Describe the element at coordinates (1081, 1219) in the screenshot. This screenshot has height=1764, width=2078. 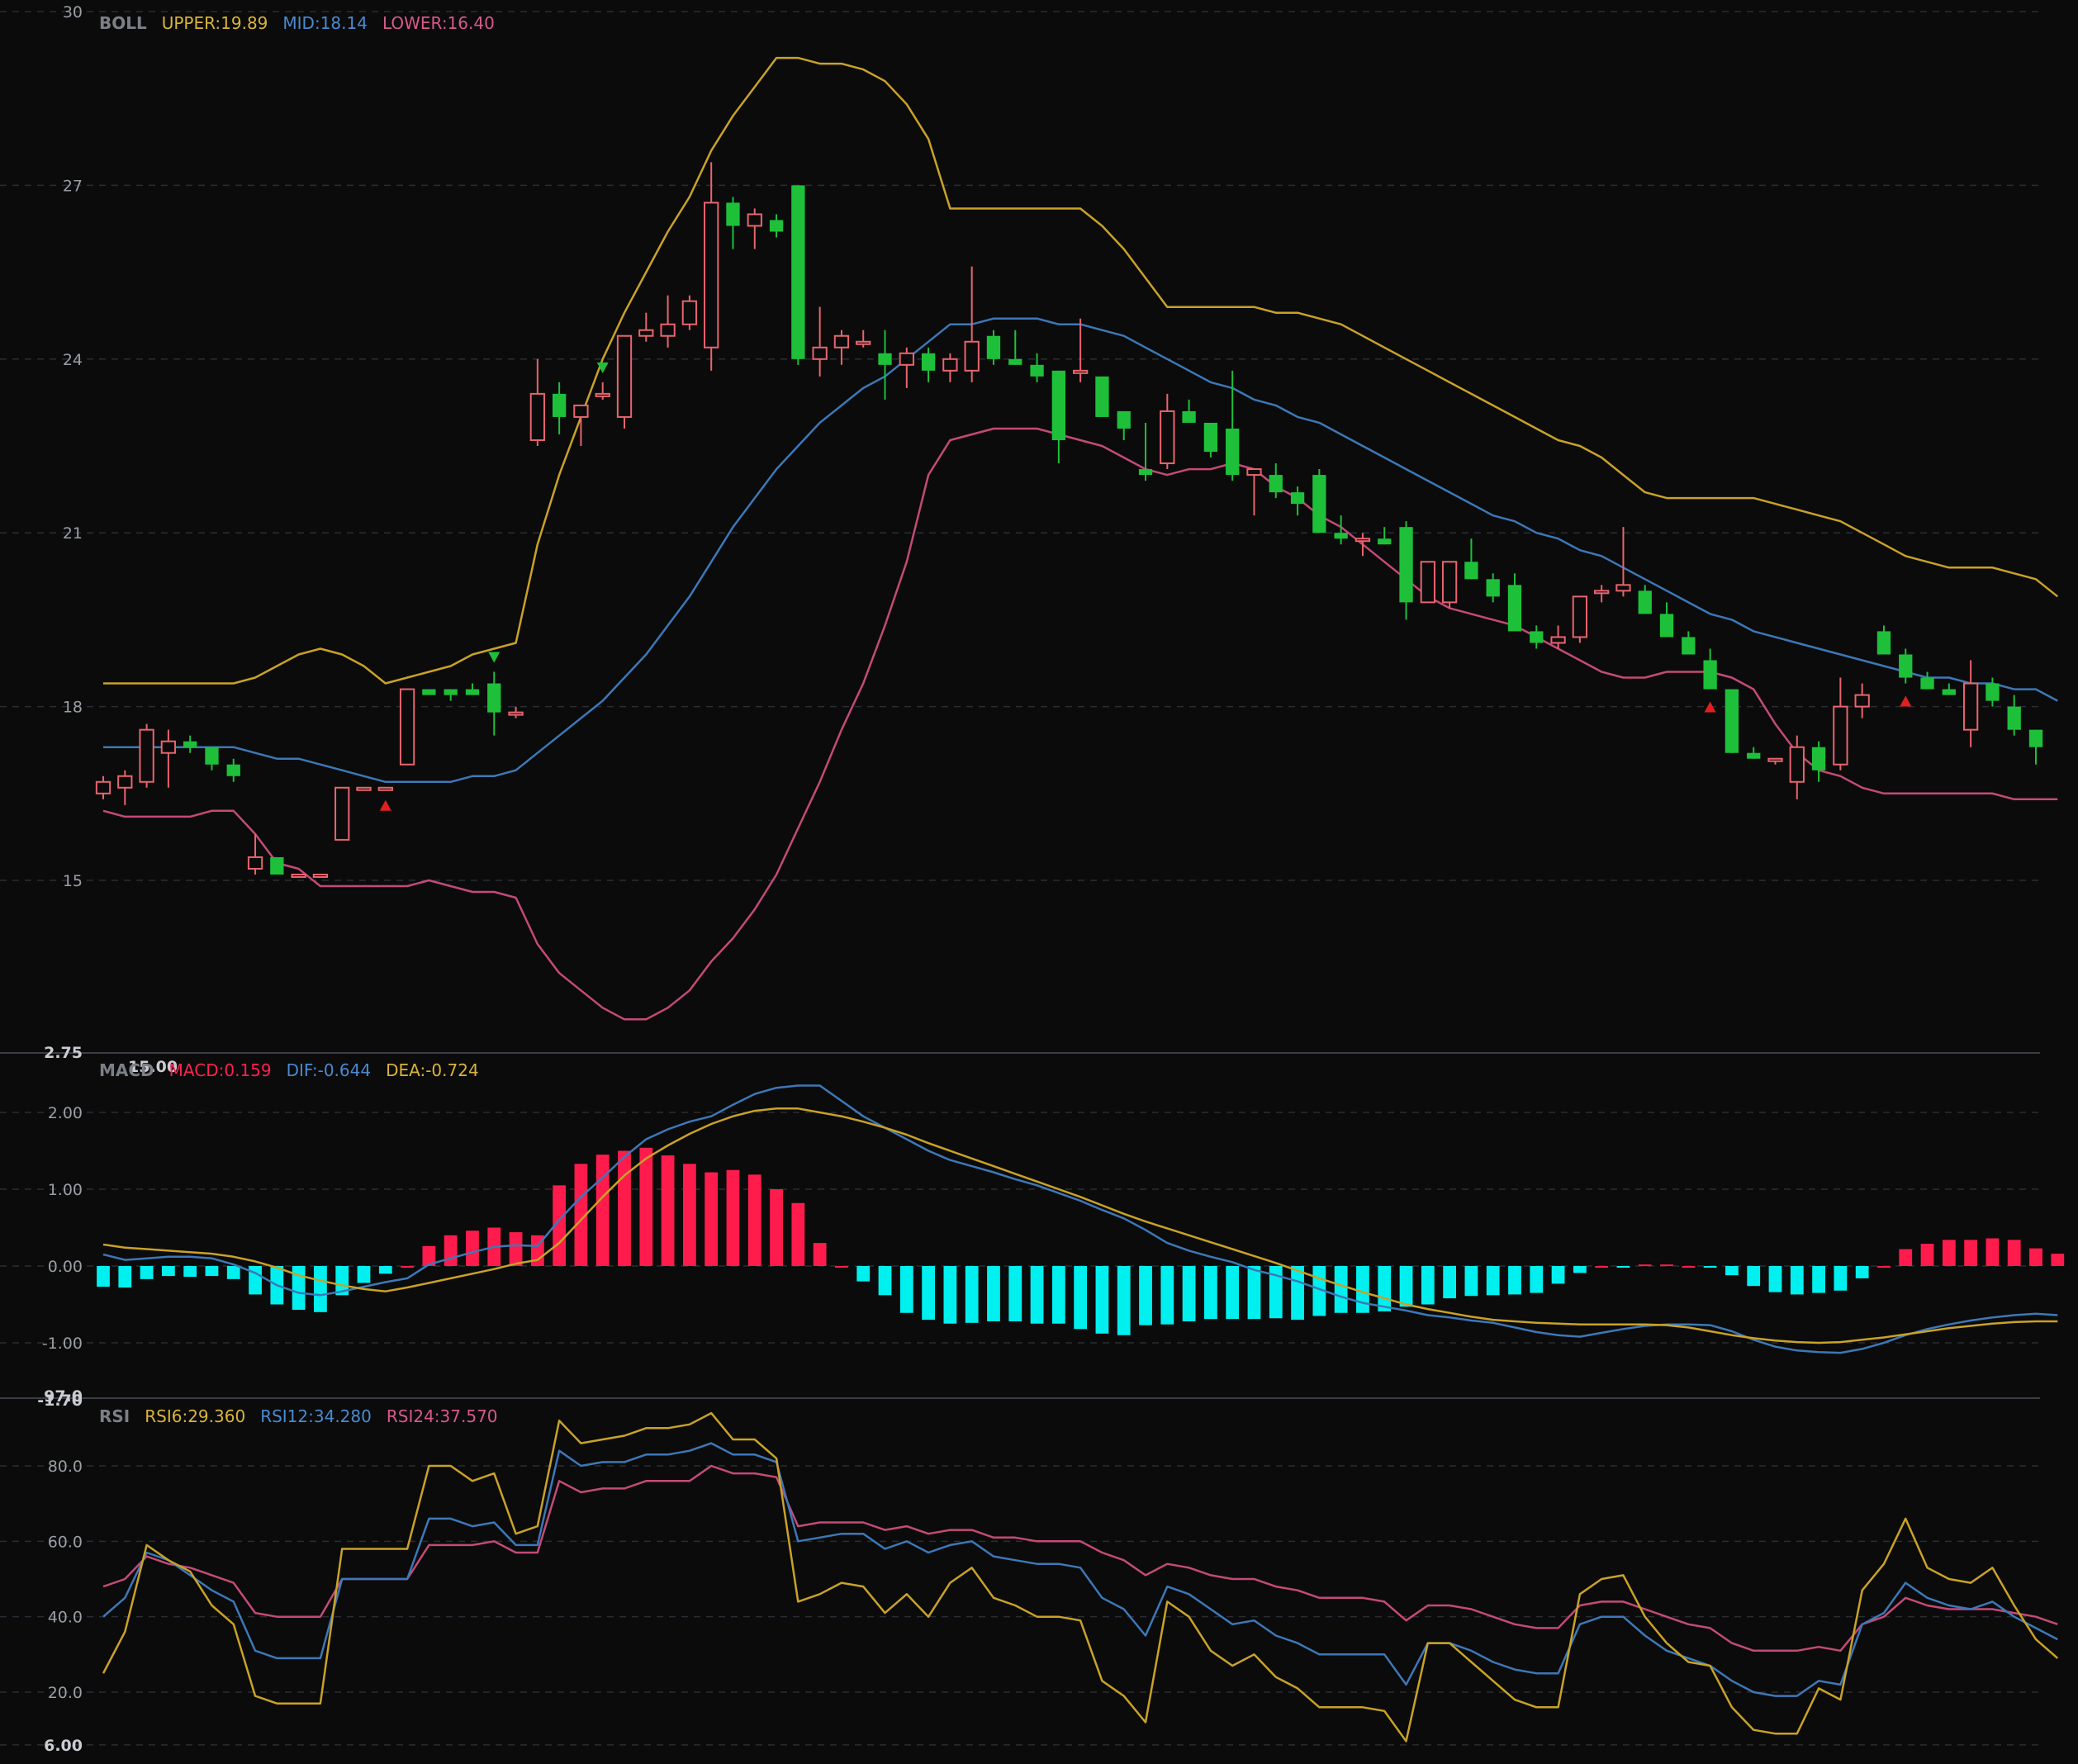
I see `macd-panel` at that location.